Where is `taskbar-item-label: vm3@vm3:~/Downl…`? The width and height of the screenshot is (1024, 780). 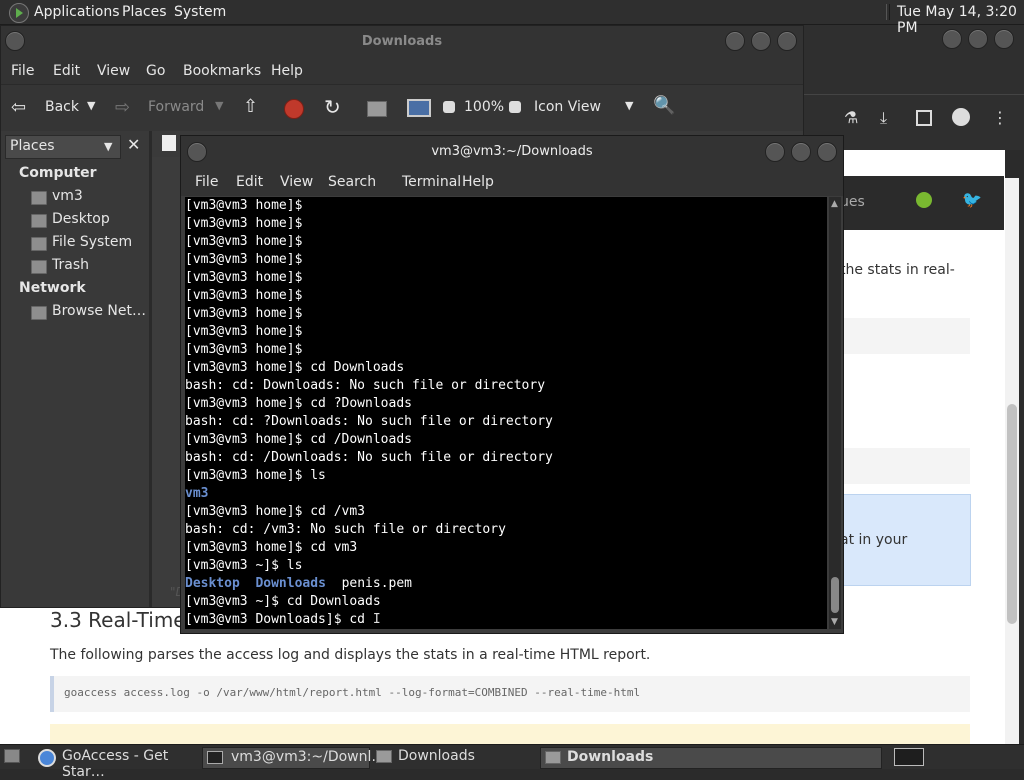 taskbar-item-label: vm3@vm3:~/Downl… is located at coordinates (308, 757).